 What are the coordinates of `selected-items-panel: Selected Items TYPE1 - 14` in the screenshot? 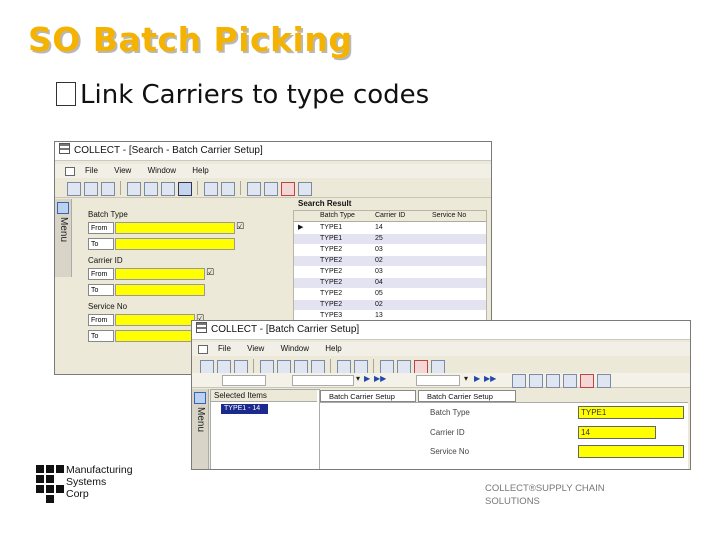 It's located at (265, 429).